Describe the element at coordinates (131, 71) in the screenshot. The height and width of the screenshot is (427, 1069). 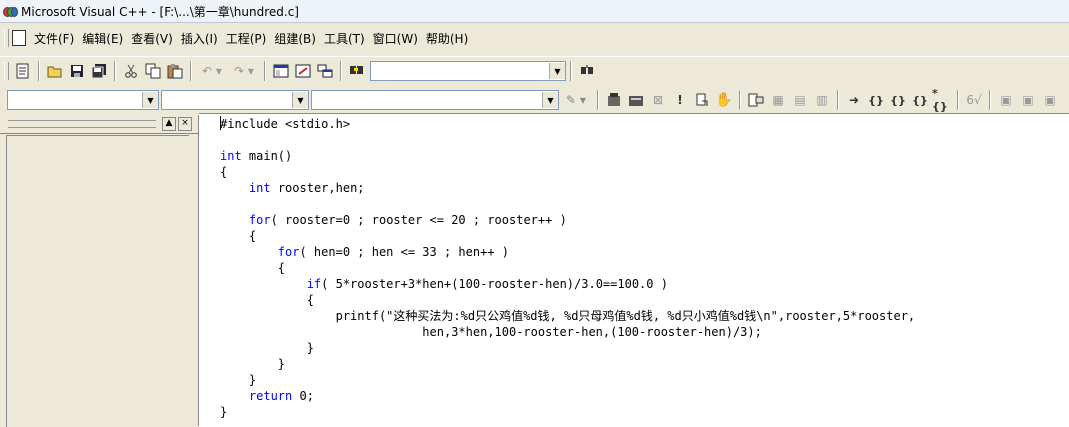
I see `cut-icon` at that location.